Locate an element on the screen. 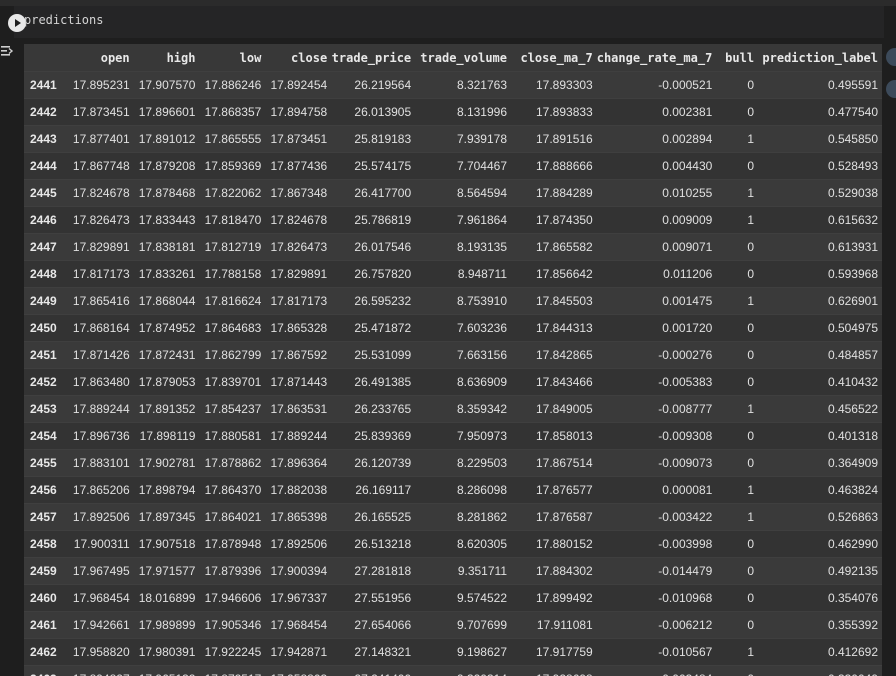 This screenshot has height=676, width=896. cell-trade-volume: 8.193135 is located at coordinates (463, 247).